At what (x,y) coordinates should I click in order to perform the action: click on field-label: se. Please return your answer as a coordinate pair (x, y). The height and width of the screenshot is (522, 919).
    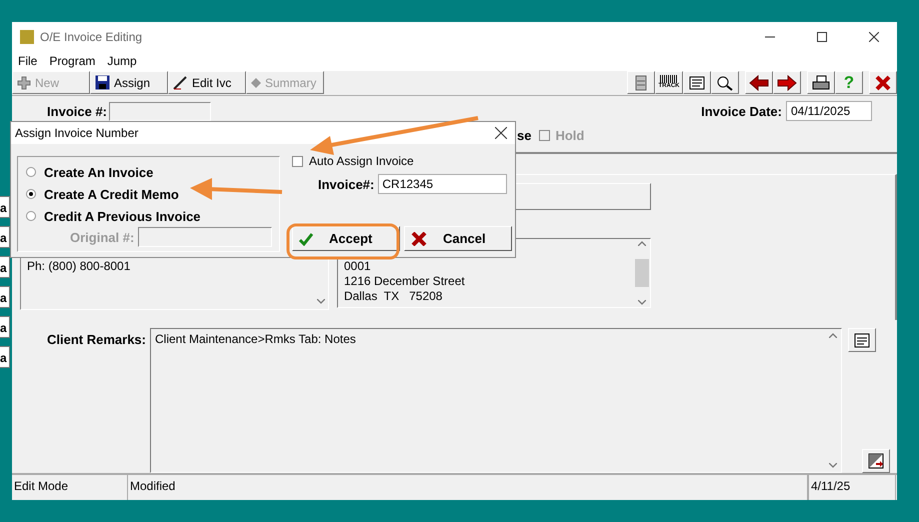
    Looking at the image, I should click on (524, 135).